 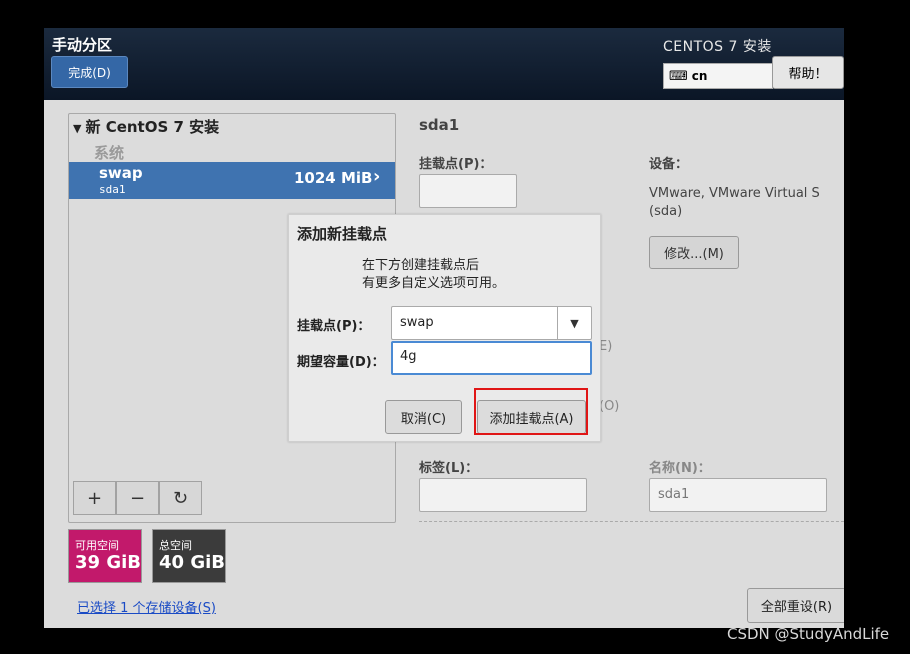 I want to click on partition-toolbar: + − ↻, so click(x=137, y=498).